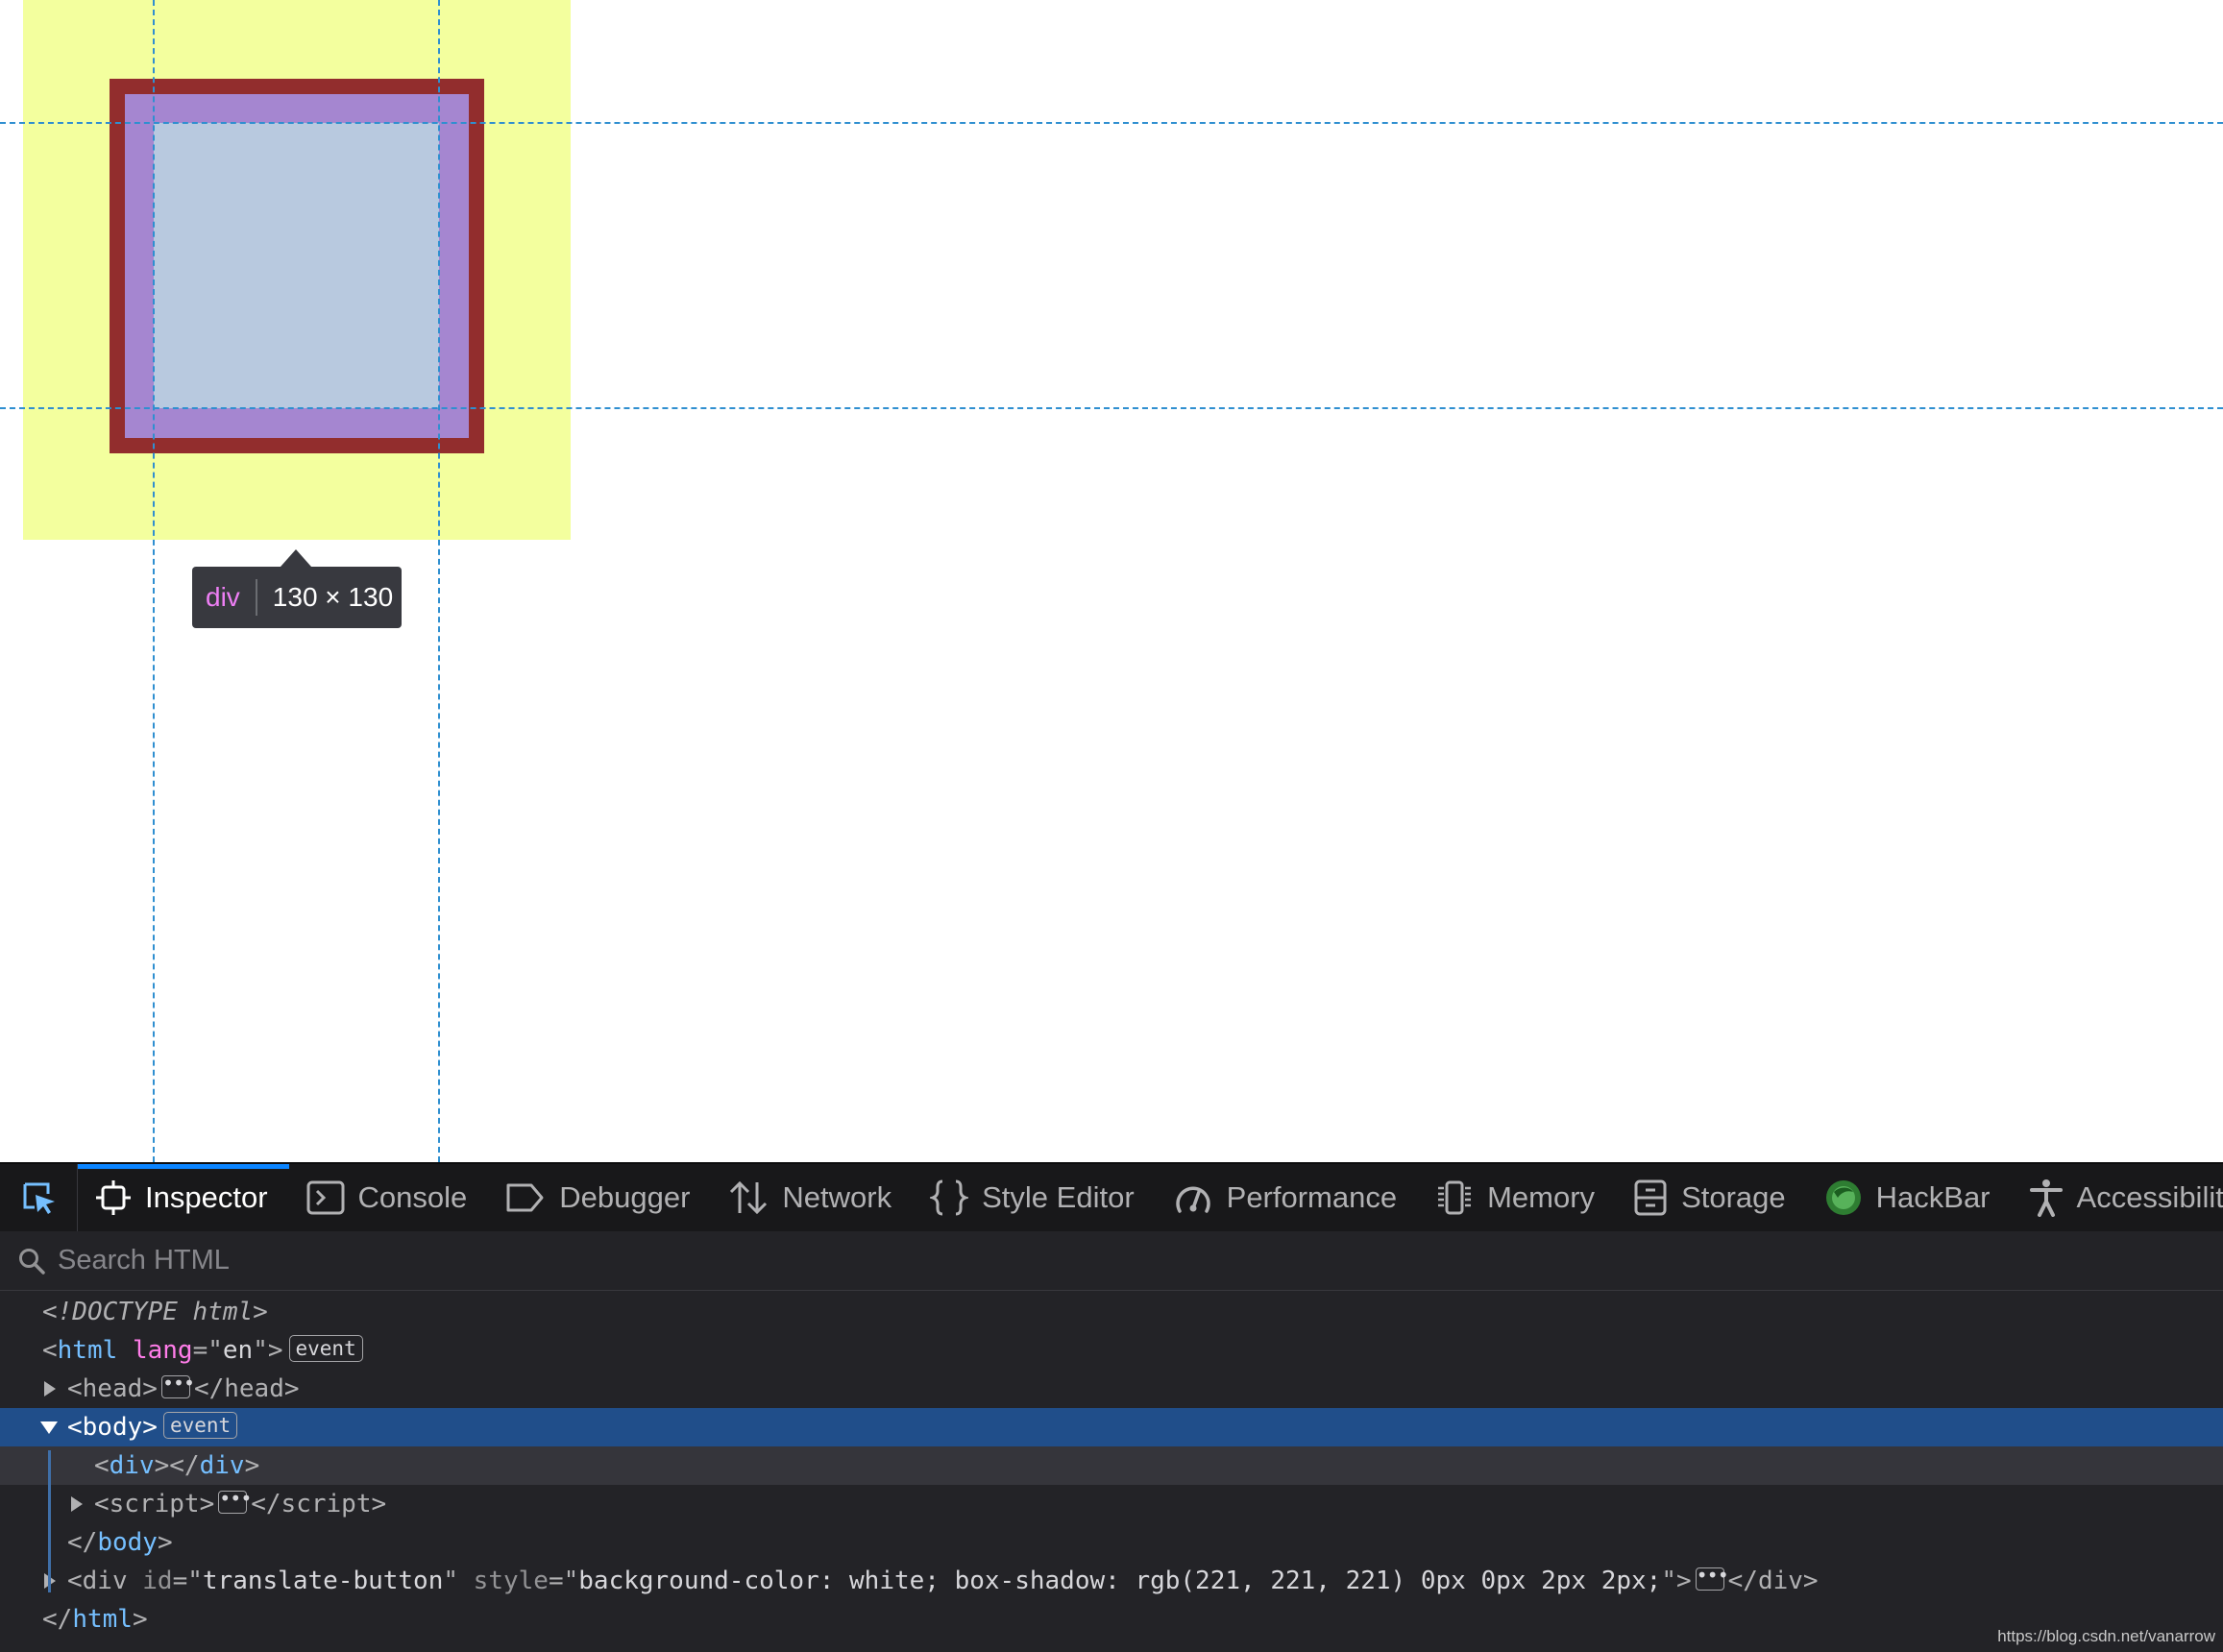 The height and width of the screenshot is (1652, 2223). What do you see at coordinates (1111, 1619) in the screenshot?
I see `markup-row-html-close: </html>` at bounding box center [1111, 1619].